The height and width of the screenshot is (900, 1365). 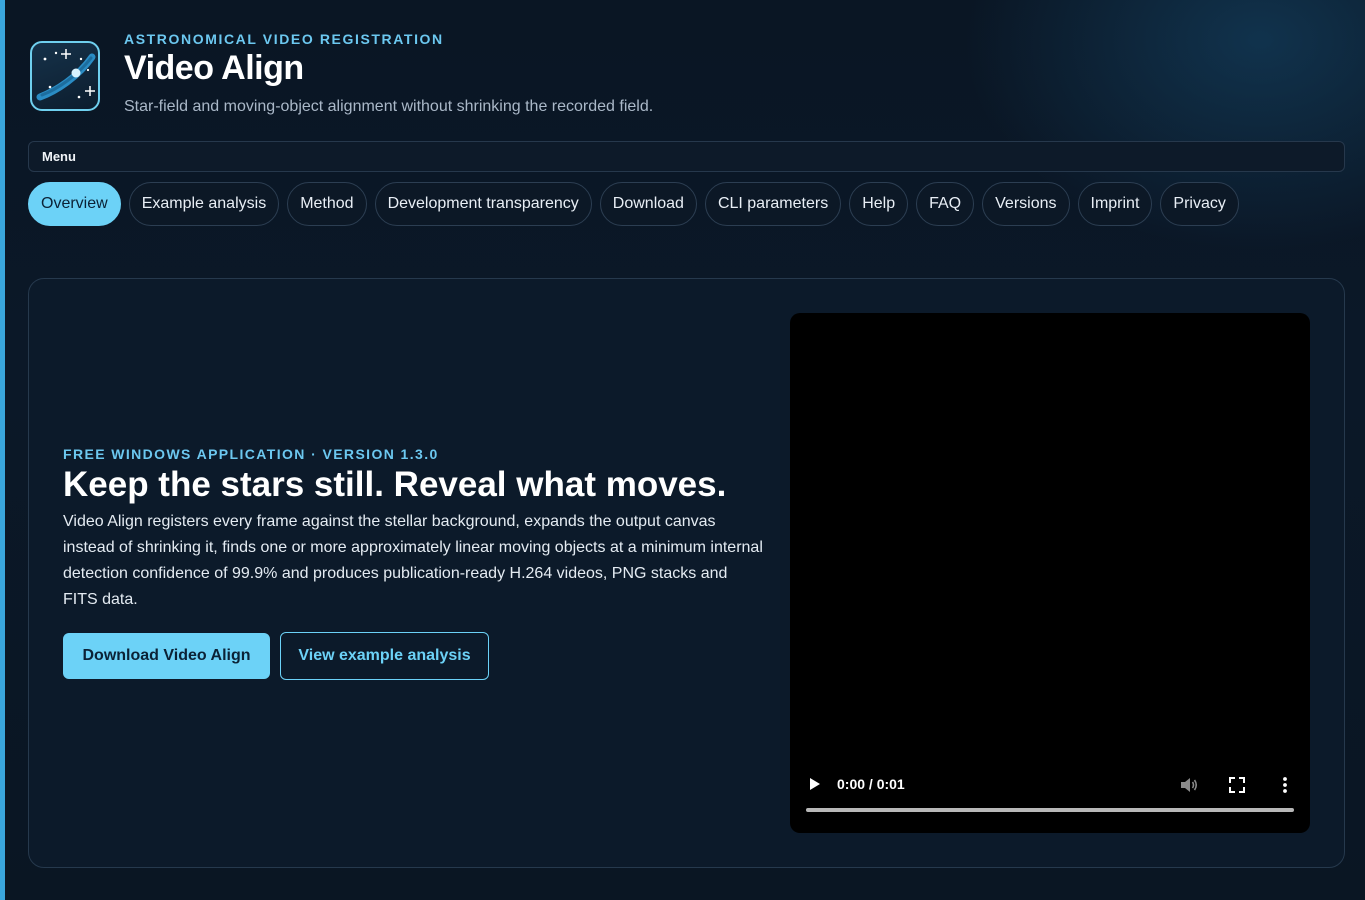 I want to click on hero-eyebrow: FREE WINDOWS APPLICATION · VERSION 1.3.0, so click(x=251, y=454).